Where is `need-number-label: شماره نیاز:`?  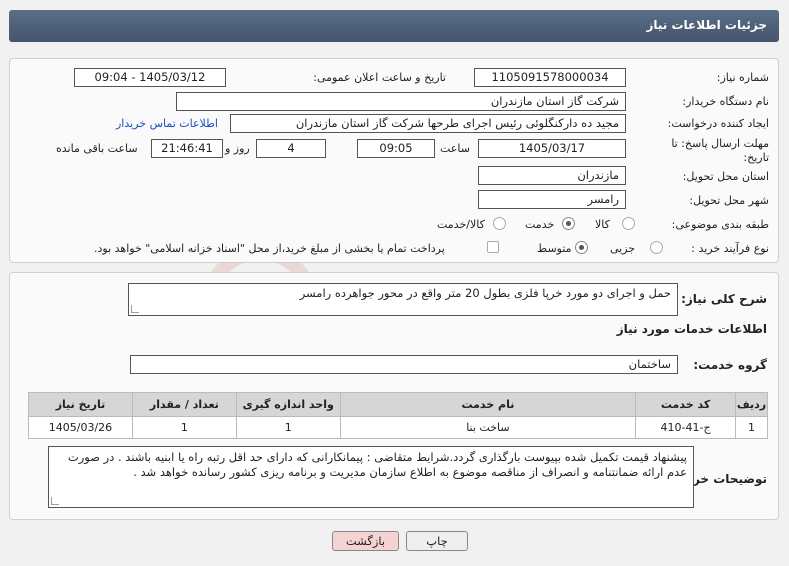
need-number-label: شماره نیاز: is located at coordinates (742, 77).